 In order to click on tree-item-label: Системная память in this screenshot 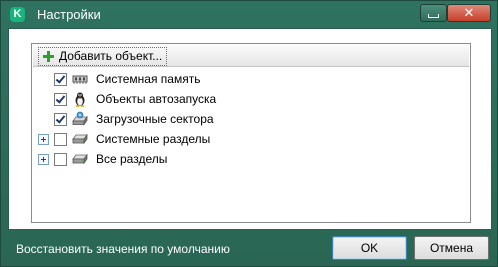, I will do `click(148, 79)`.